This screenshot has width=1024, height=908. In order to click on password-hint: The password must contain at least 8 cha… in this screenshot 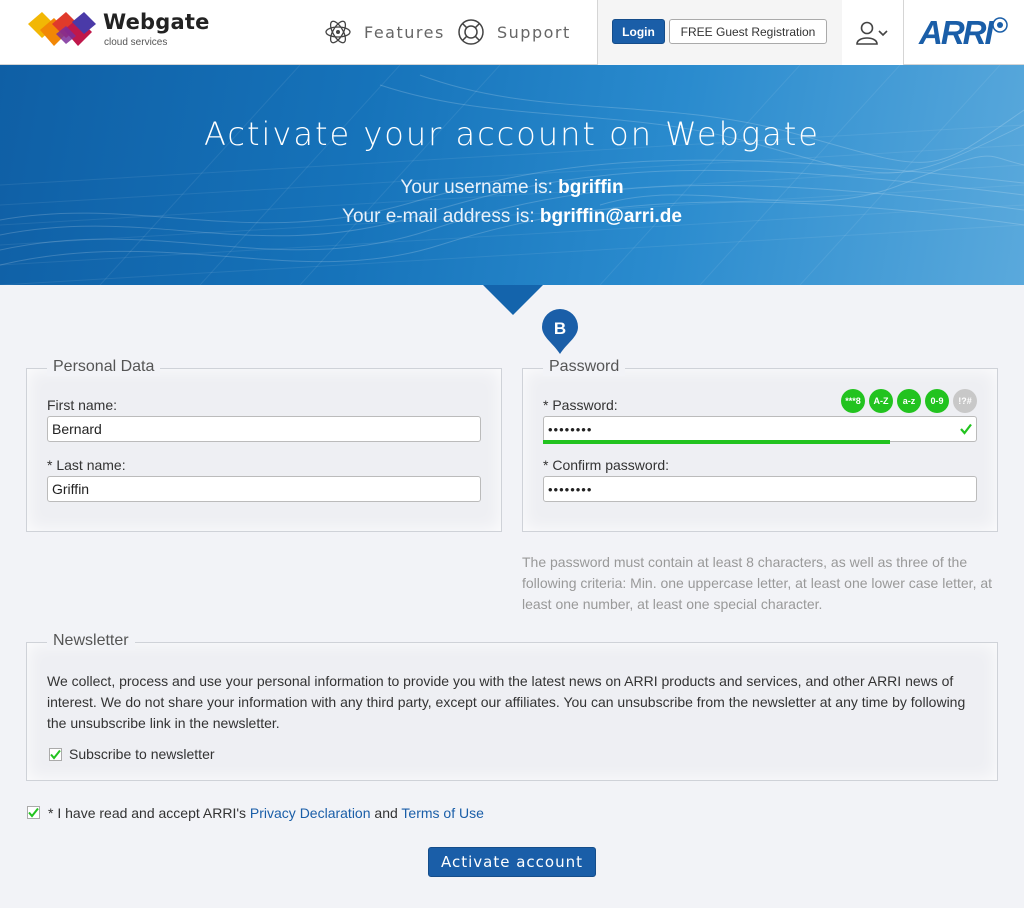, I will do `click(757, 583)`.